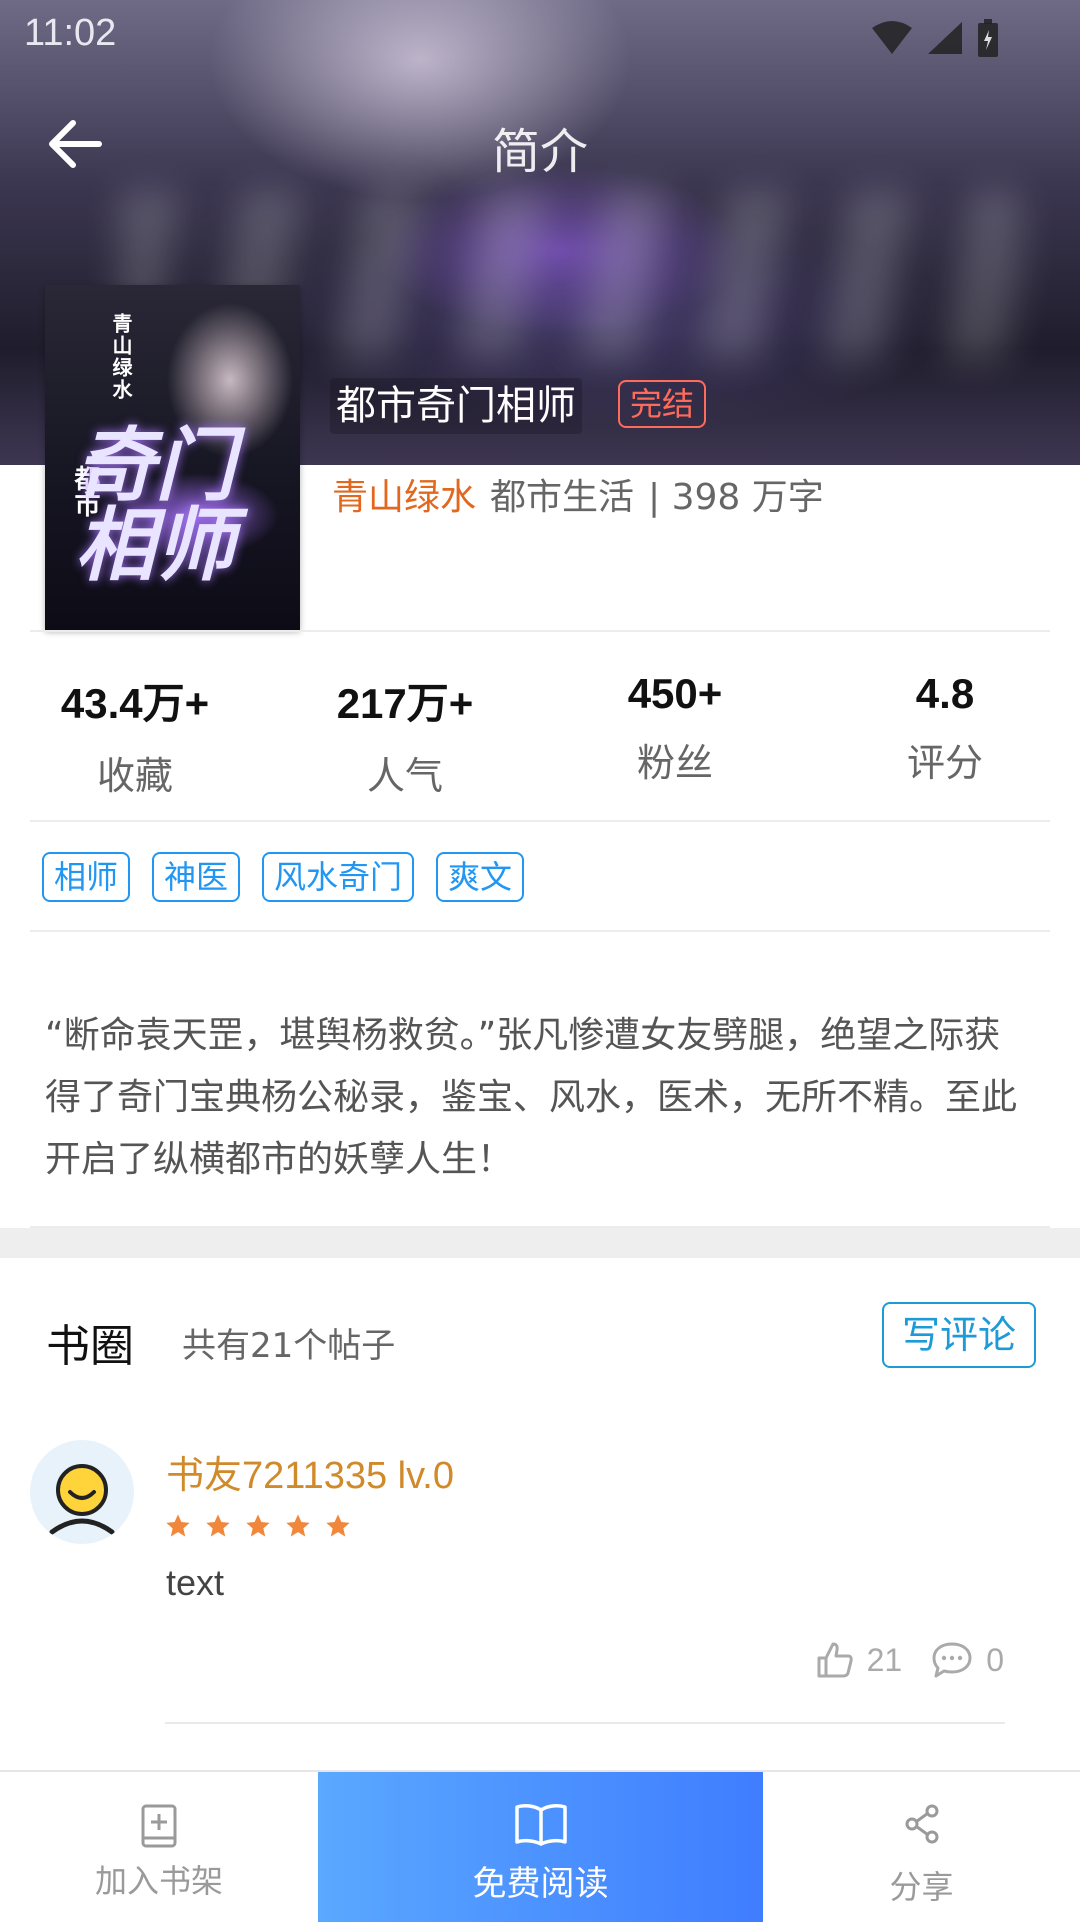 The width and height of the screenshot is (1080, 1922). I want to click on bottom-action-bar: 加入书架 免费阅读 分享, so click(540, 1846).